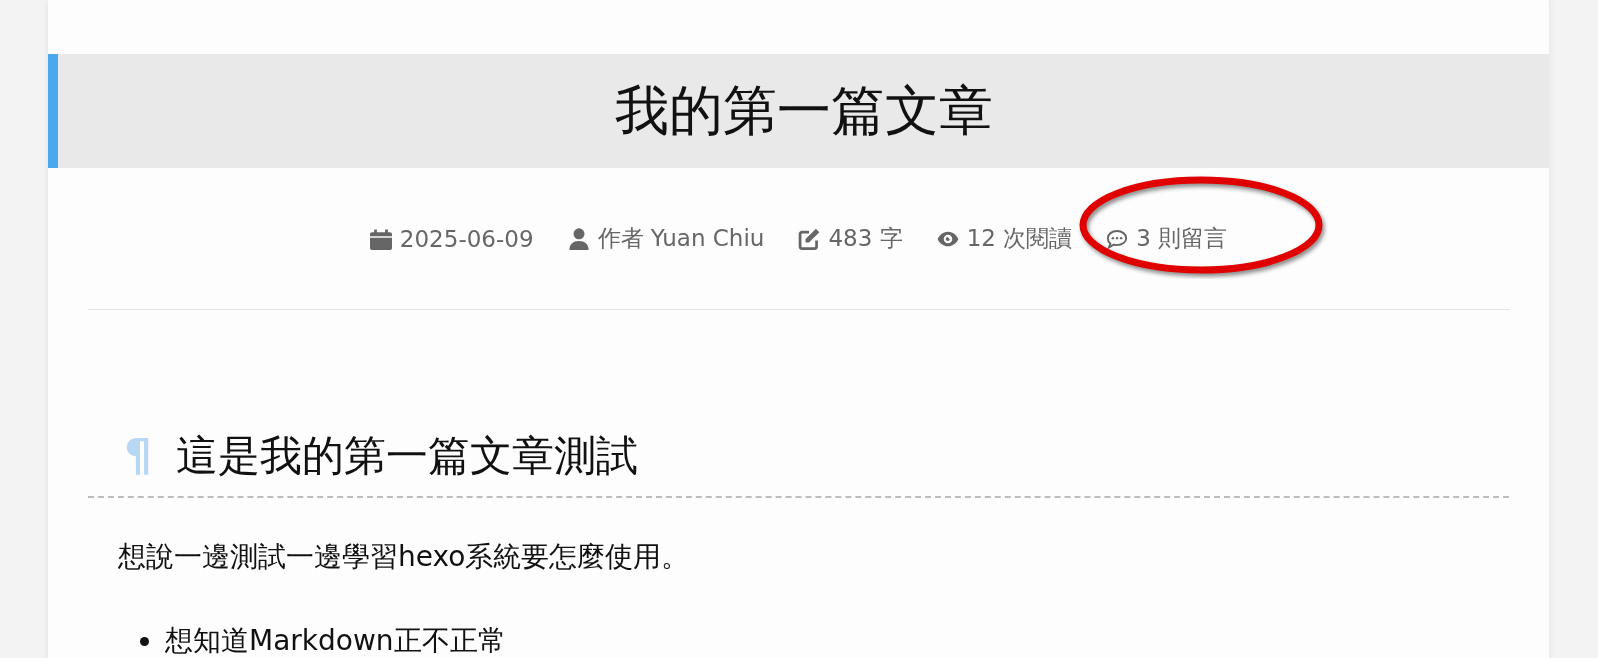 This screenshot has height=658, width=1598. Describe the element at coordinates (335, 640) in the screenshot. I see `list-item: 想知道Markdown正不正常` at that location.